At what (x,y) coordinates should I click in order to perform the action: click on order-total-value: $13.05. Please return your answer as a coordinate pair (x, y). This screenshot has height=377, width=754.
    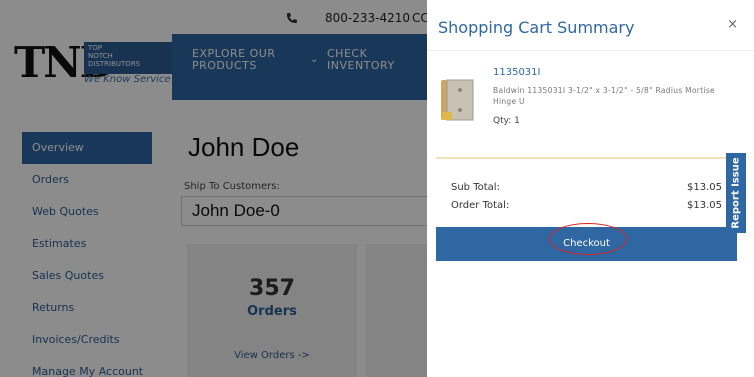
    Looking at the image, I should click on (704, 205).